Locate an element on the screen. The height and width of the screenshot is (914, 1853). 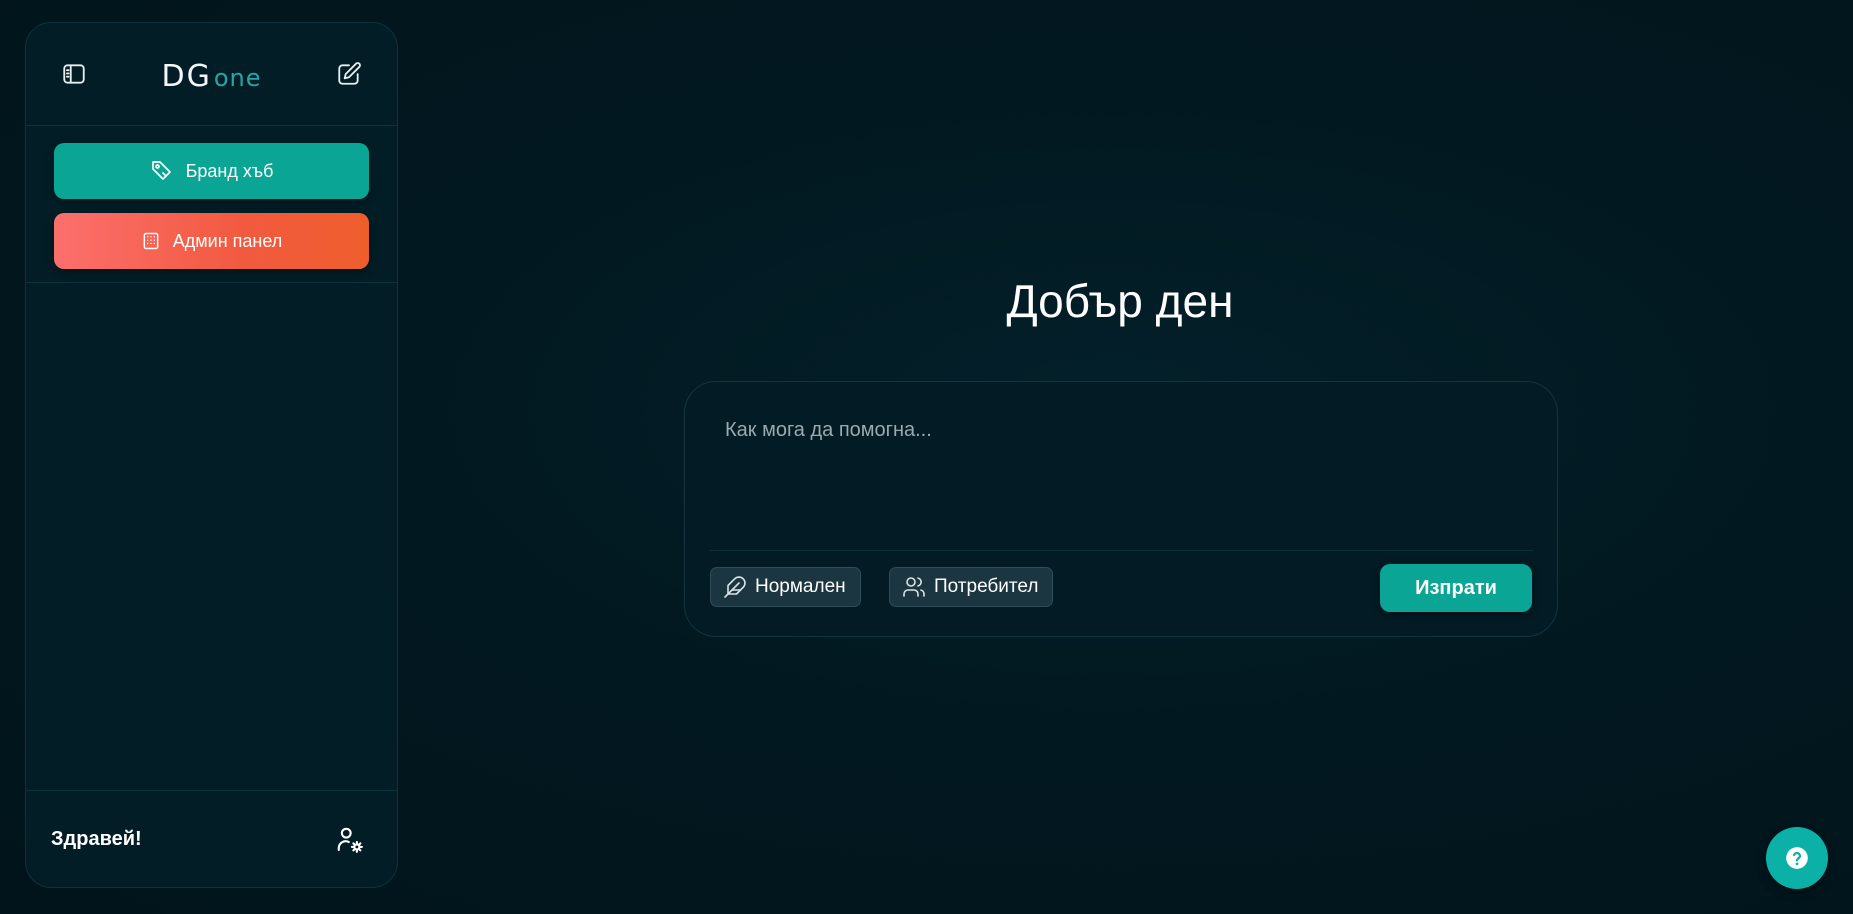
users-icon is located at coordinates (914, 587).